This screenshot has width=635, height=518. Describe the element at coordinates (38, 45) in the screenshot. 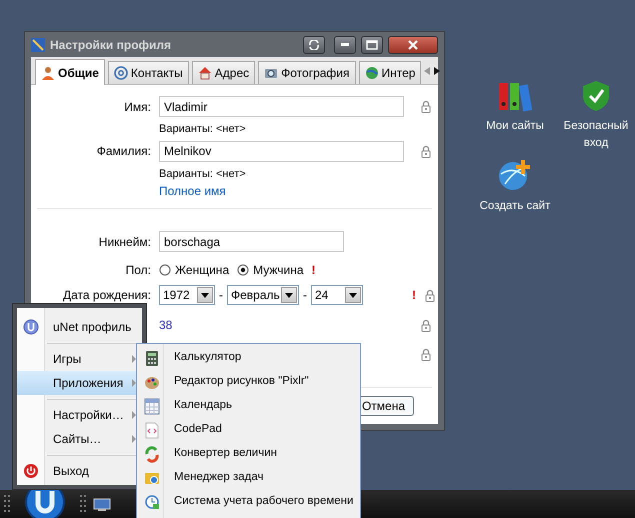

I see `app-icon` at that location.